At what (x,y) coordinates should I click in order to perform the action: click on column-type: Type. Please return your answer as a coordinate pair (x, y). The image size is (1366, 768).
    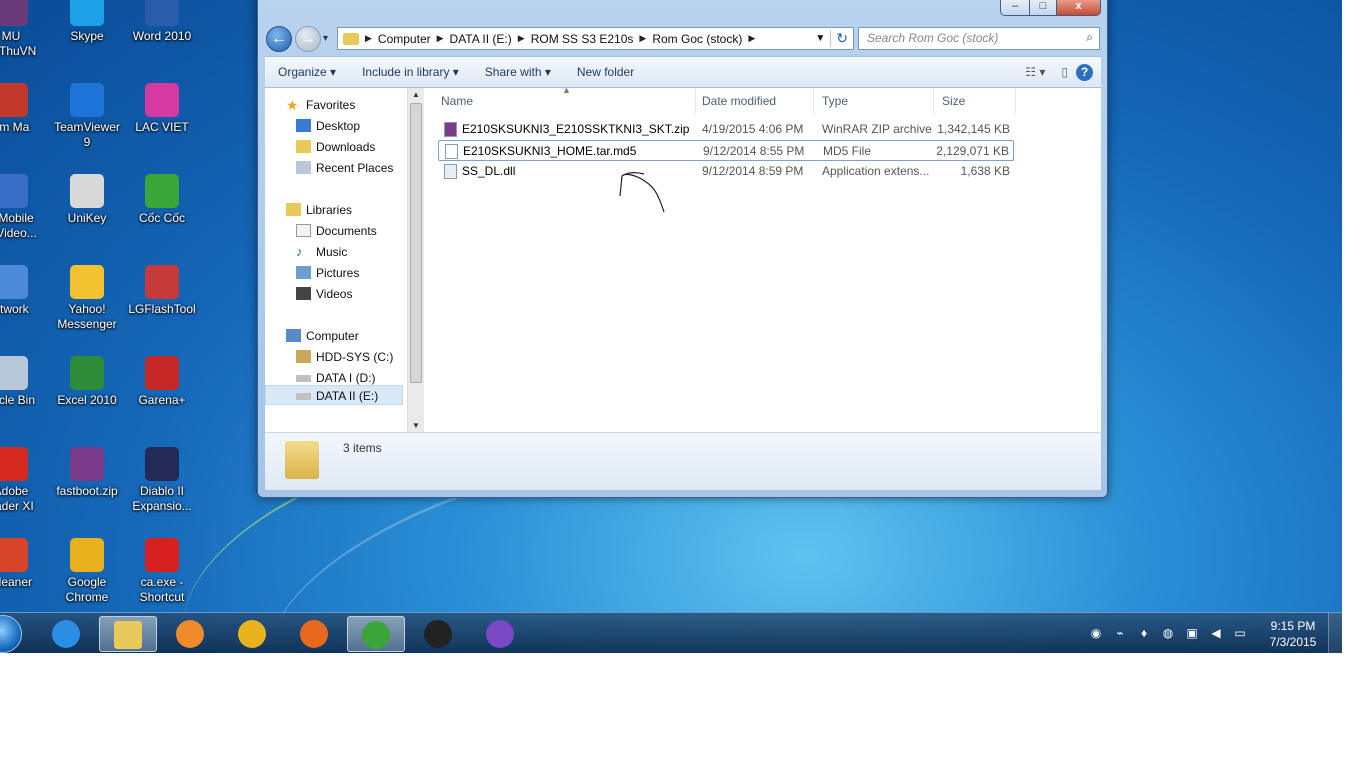
    Looking at the image, I should click on (874, 101).